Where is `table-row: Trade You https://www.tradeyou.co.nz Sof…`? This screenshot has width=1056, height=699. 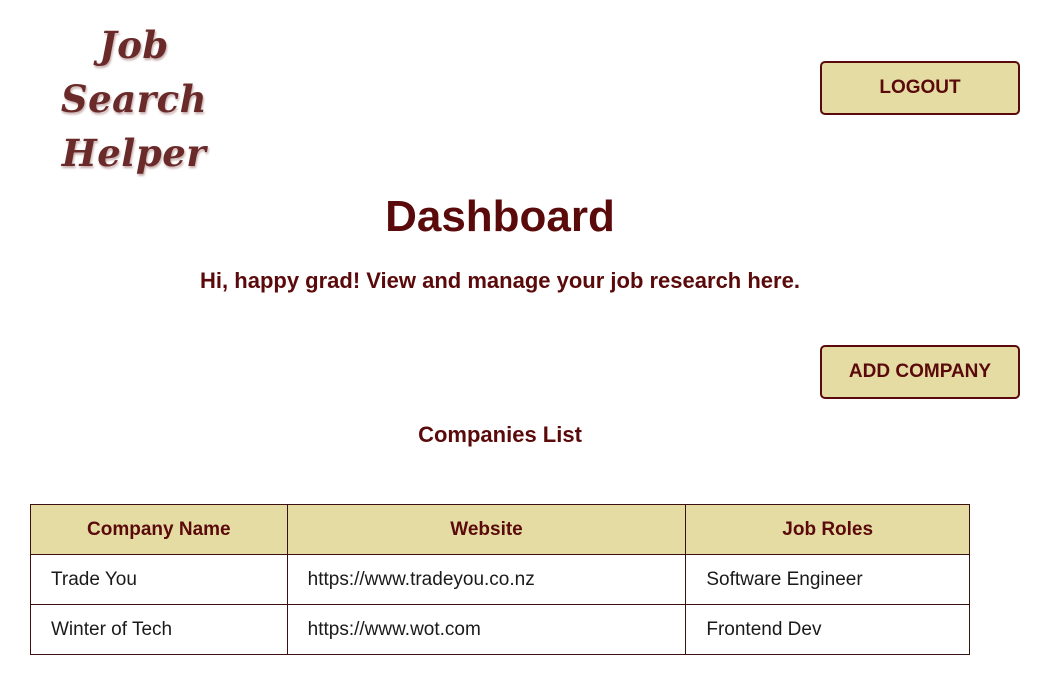 table-row: Trade You https://www.tradeyou.co.nz Sof… is located at coordinates (500, 579).